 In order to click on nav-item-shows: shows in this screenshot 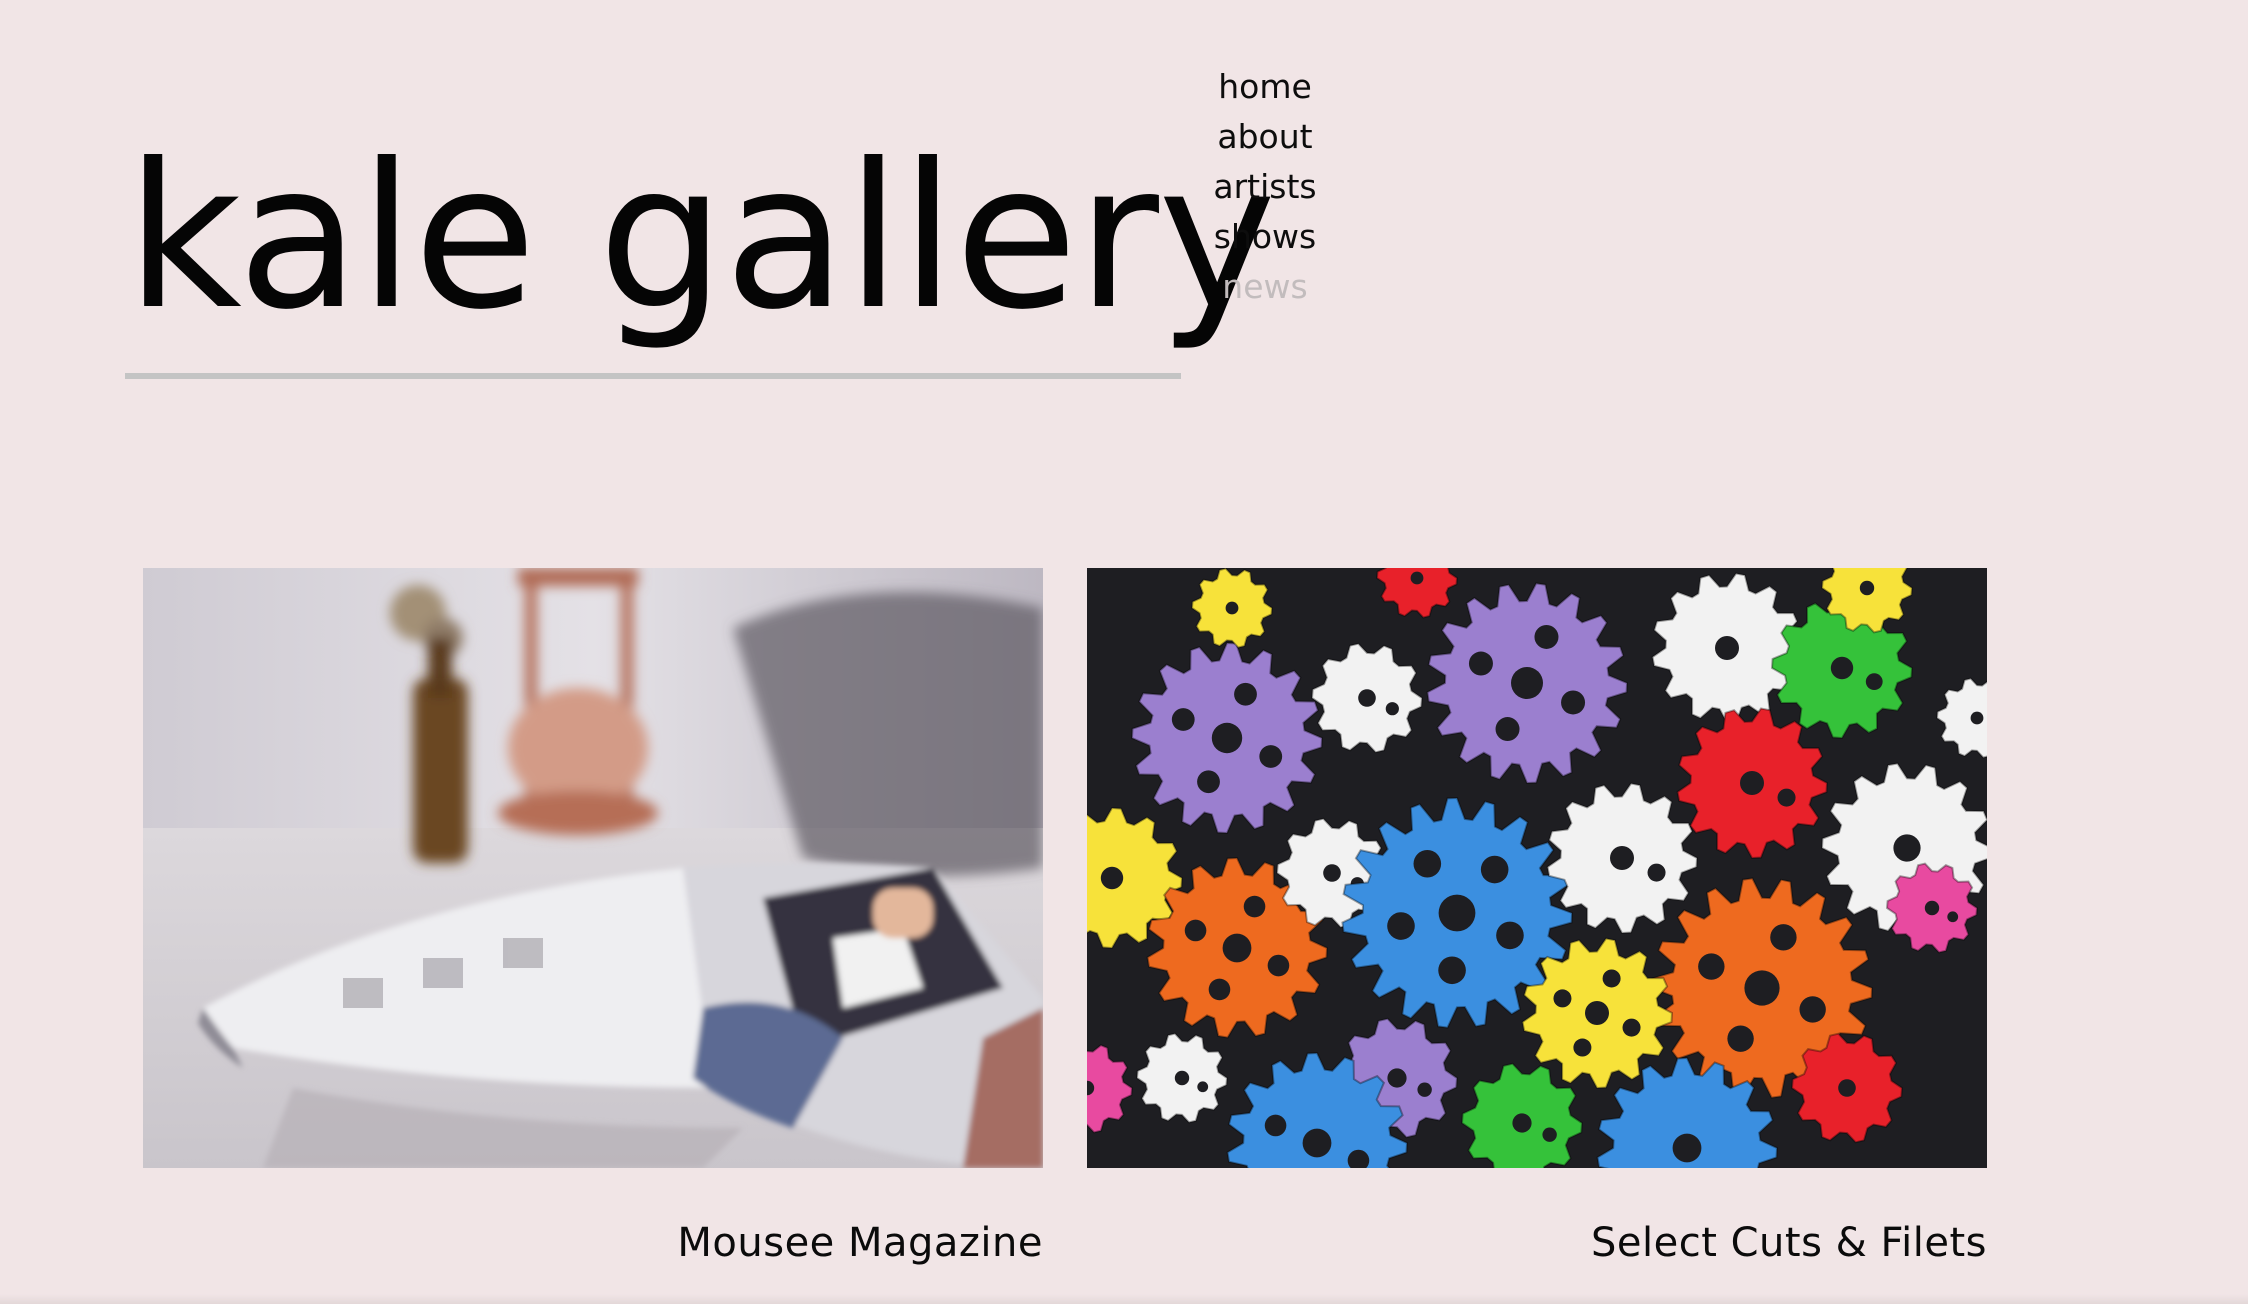, I will do `click(1265, 237)`.